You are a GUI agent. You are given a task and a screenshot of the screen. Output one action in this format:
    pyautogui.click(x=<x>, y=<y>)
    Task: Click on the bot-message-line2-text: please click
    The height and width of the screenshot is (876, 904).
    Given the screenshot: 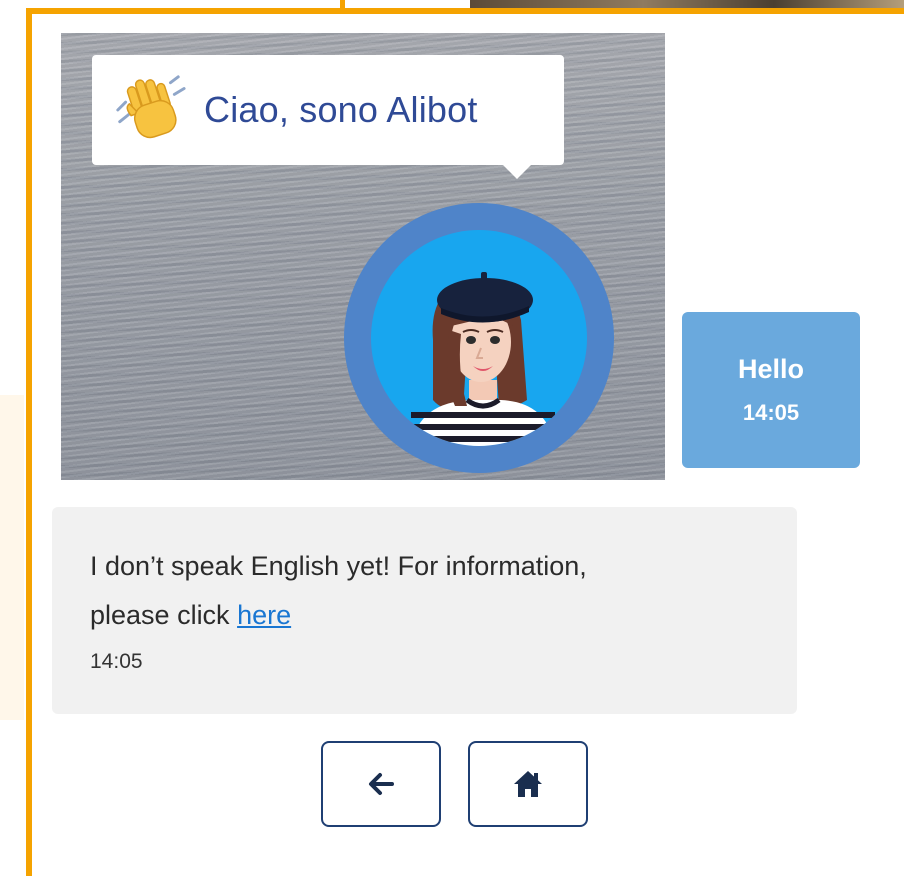 What is the action you would take?
    pyautogui.click(x=164, y=615)
    